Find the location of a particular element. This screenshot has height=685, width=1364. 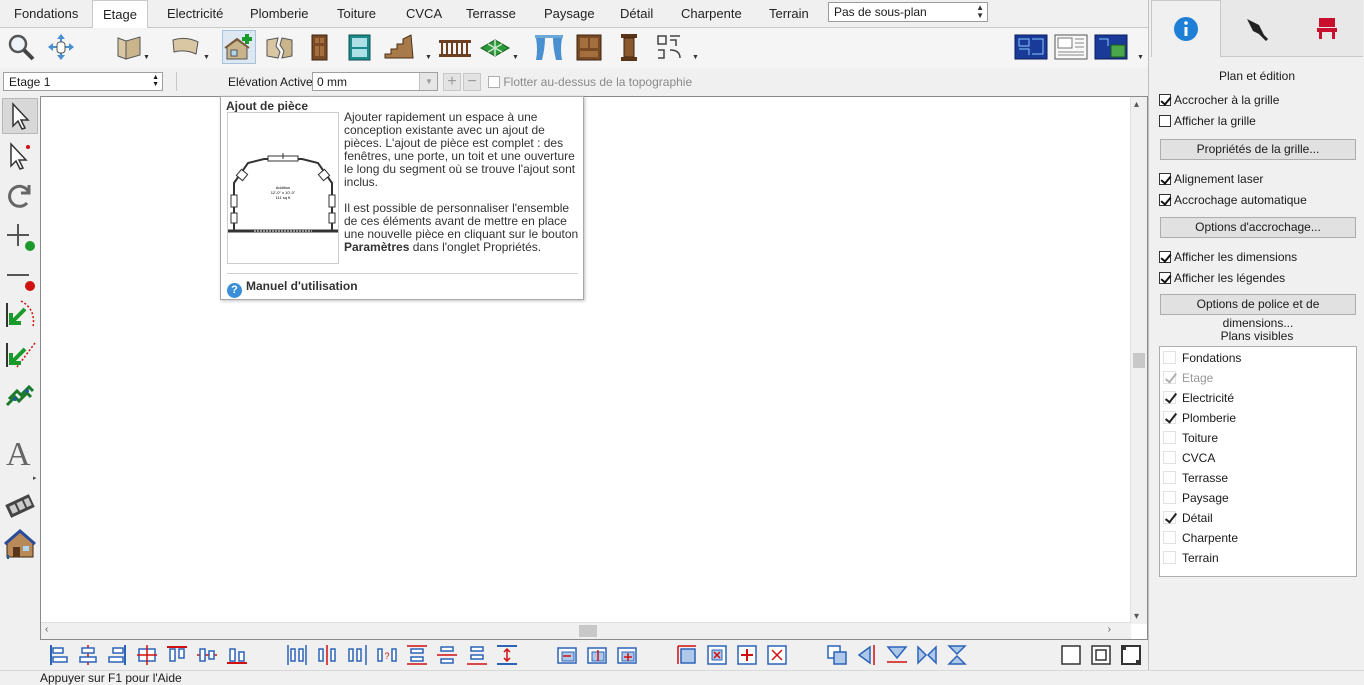

distribute-vertical-space-icon is located at coordinates (507, 655).